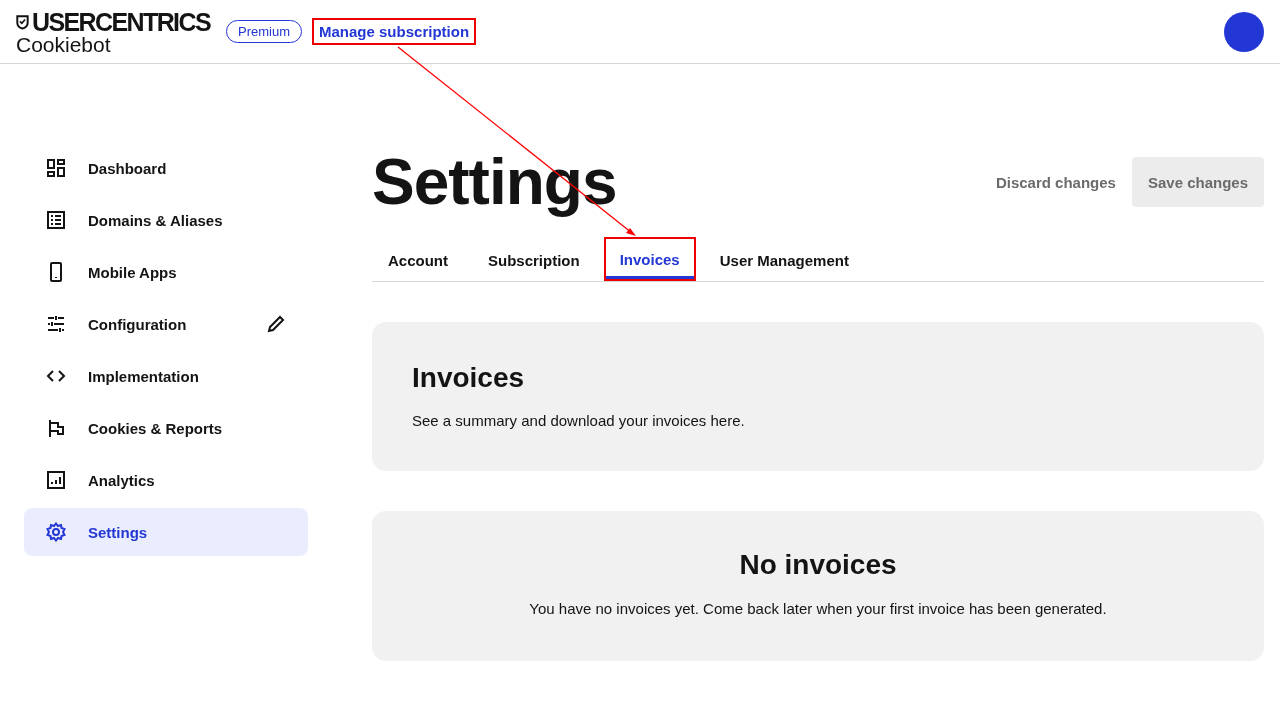  Describe the element at coordinates (56, 220) in the screenshot. I see `list-icon` at that location.